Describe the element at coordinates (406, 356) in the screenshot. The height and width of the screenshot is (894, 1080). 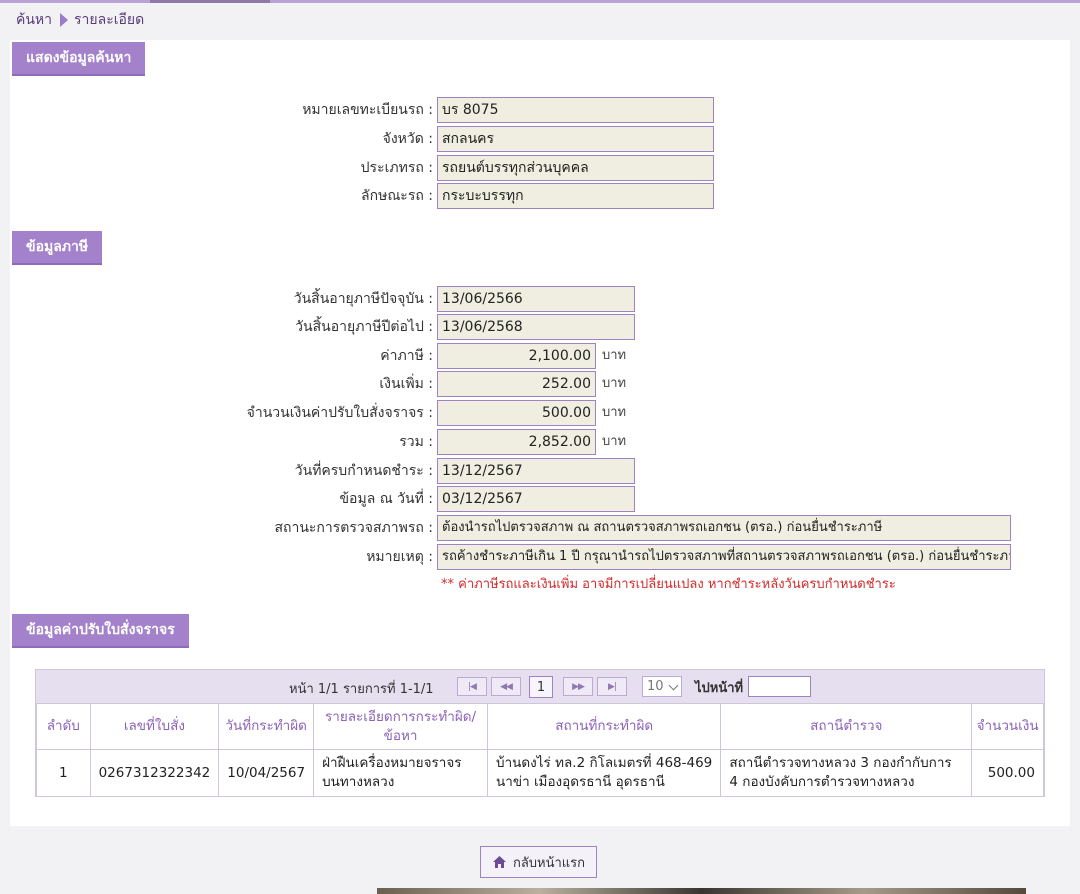
I see `label-tax-amount: ค่าภาษี :` at that location.